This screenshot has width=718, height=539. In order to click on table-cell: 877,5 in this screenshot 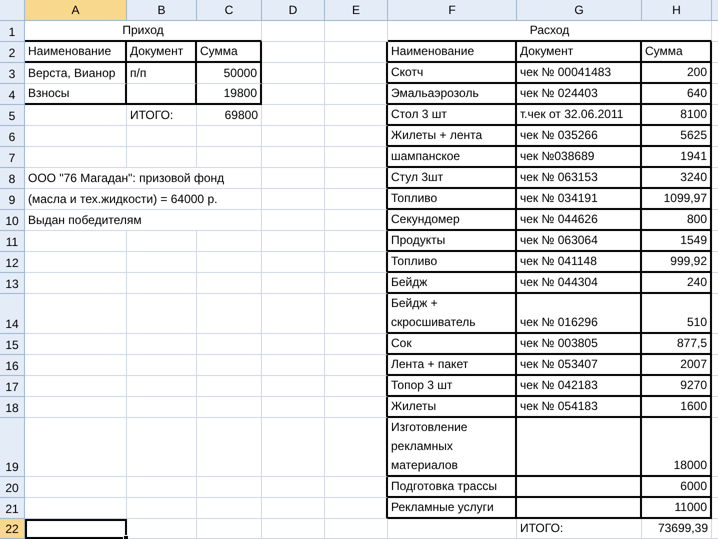, I will do `click(677, 344)`.